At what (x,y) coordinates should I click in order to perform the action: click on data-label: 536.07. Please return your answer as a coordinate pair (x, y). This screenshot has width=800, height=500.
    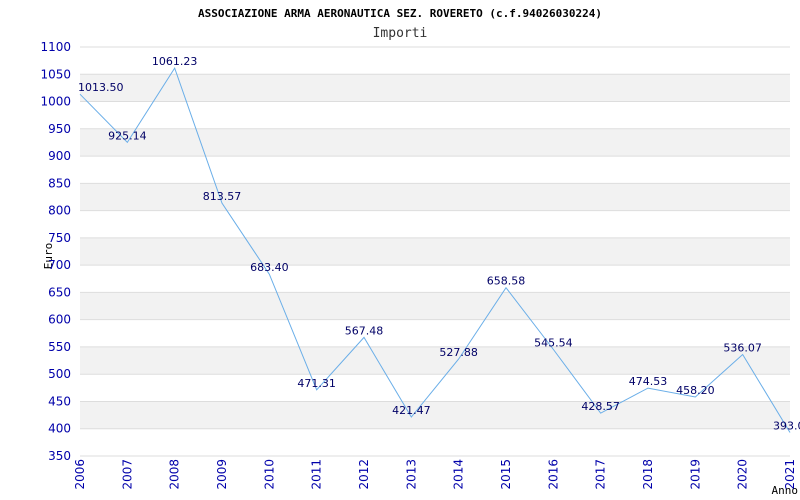
    Looking at the image, I should click on (742, 348).